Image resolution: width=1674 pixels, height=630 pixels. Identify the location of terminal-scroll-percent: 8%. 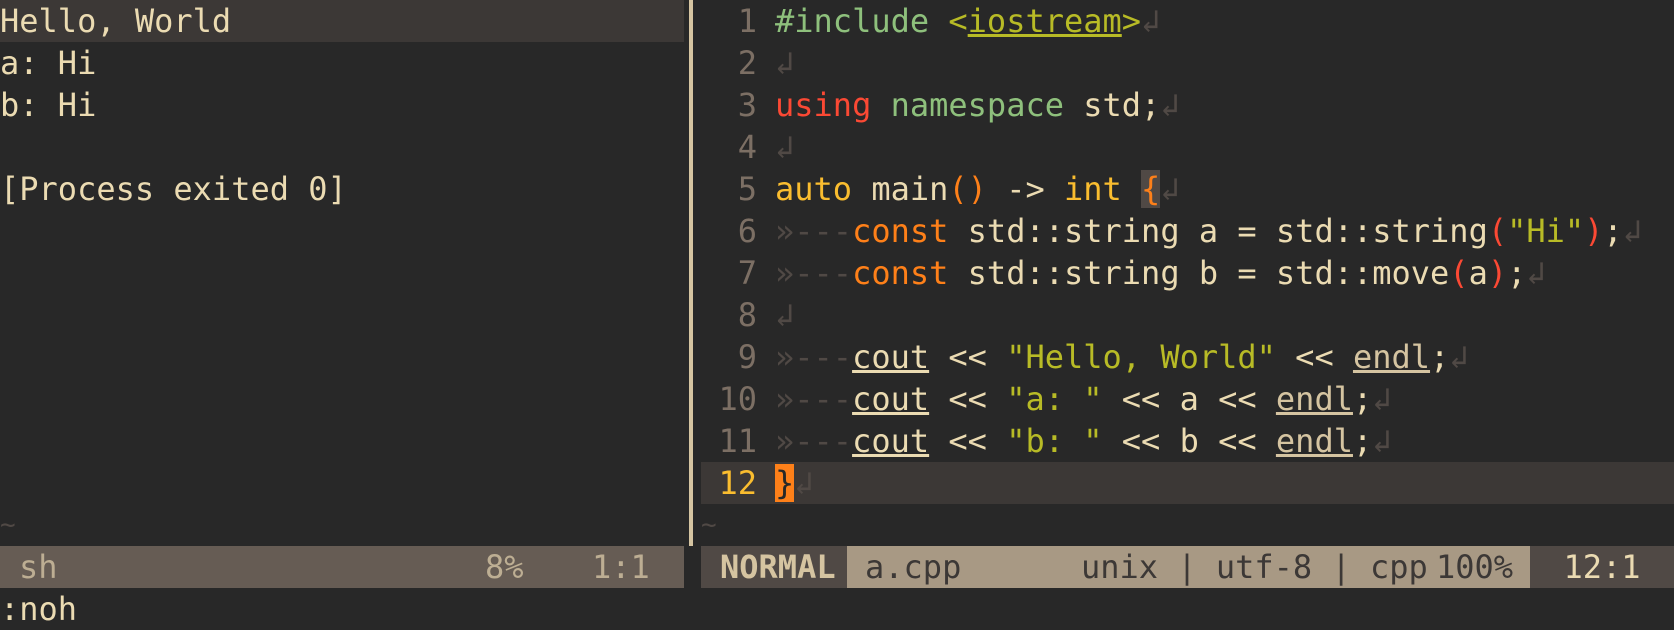
(504, 567).